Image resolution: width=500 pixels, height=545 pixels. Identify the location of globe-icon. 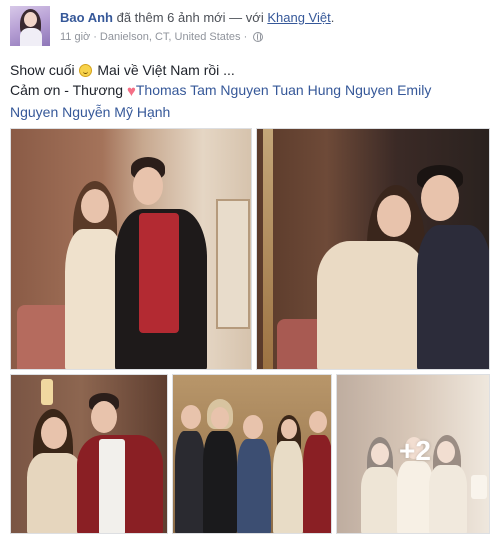
(258, 37).